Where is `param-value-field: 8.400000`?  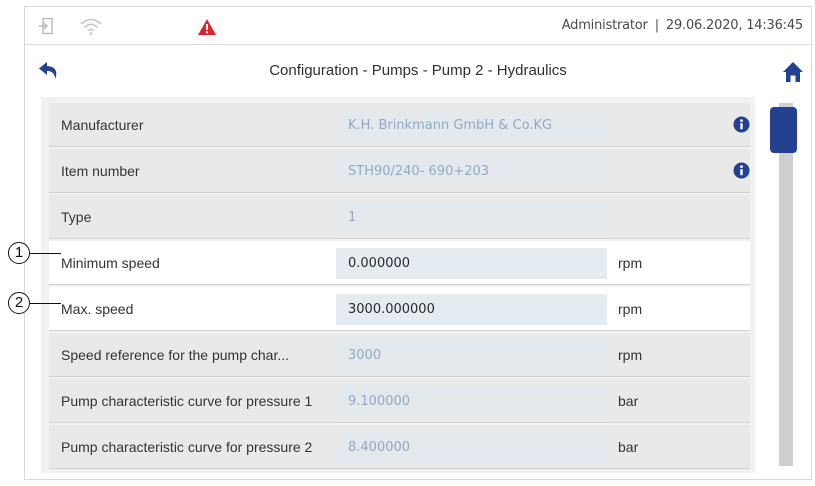 param-value-field: 8.400000 is located at coordinates (471, 447).